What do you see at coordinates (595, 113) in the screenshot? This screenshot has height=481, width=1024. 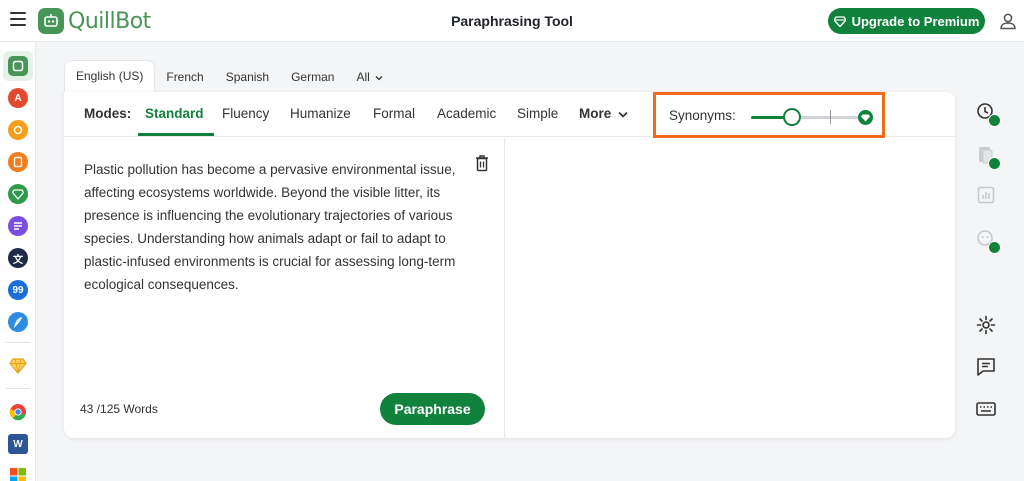 I see `more-modes-label: More` at bounding box center [595, 113].